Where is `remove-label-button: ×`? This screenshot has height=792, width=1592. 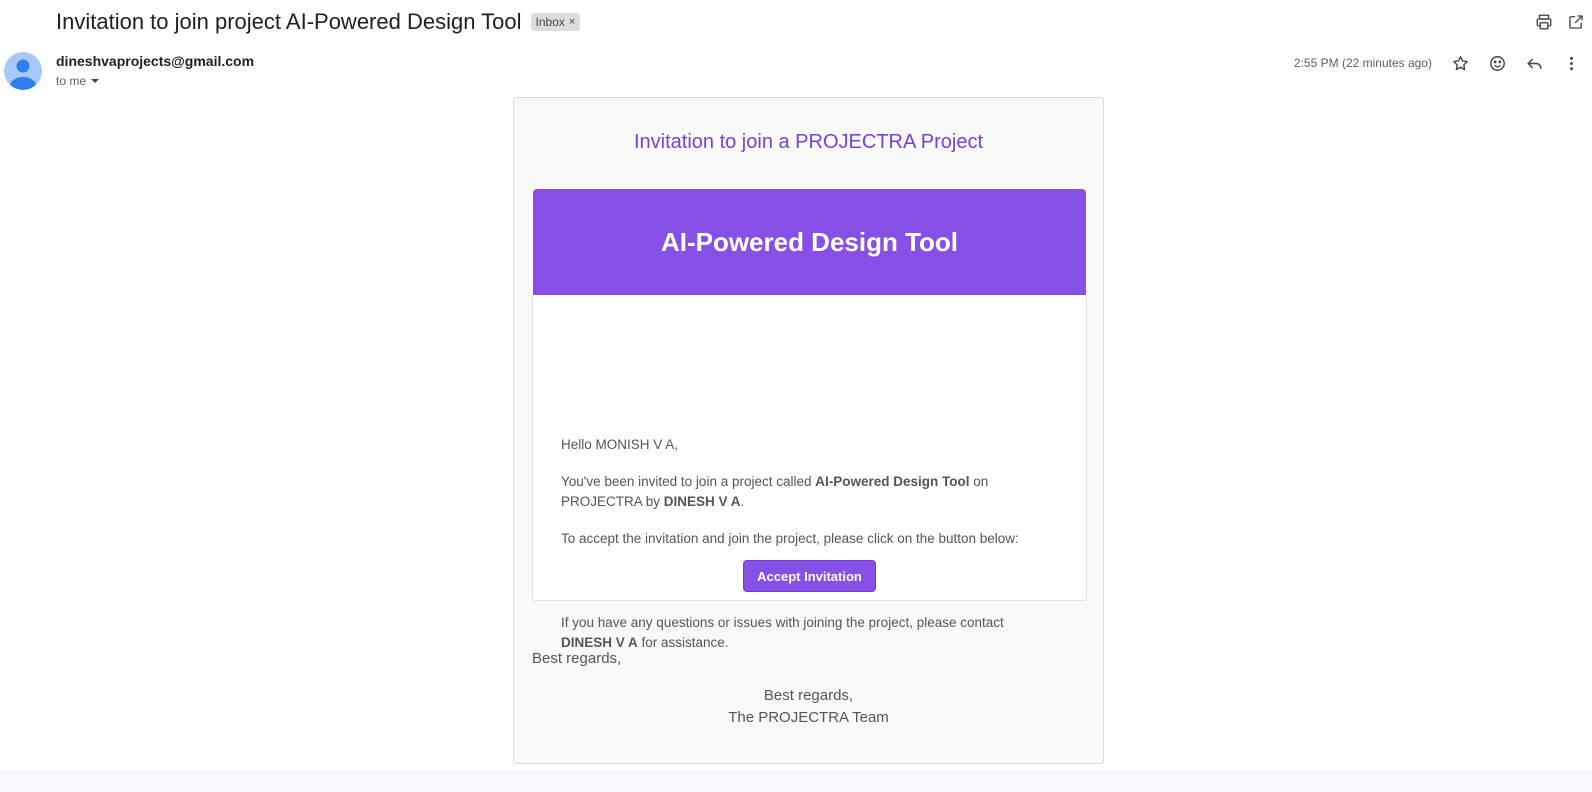 remove-label-button: × is located at coordinates (572, 22).